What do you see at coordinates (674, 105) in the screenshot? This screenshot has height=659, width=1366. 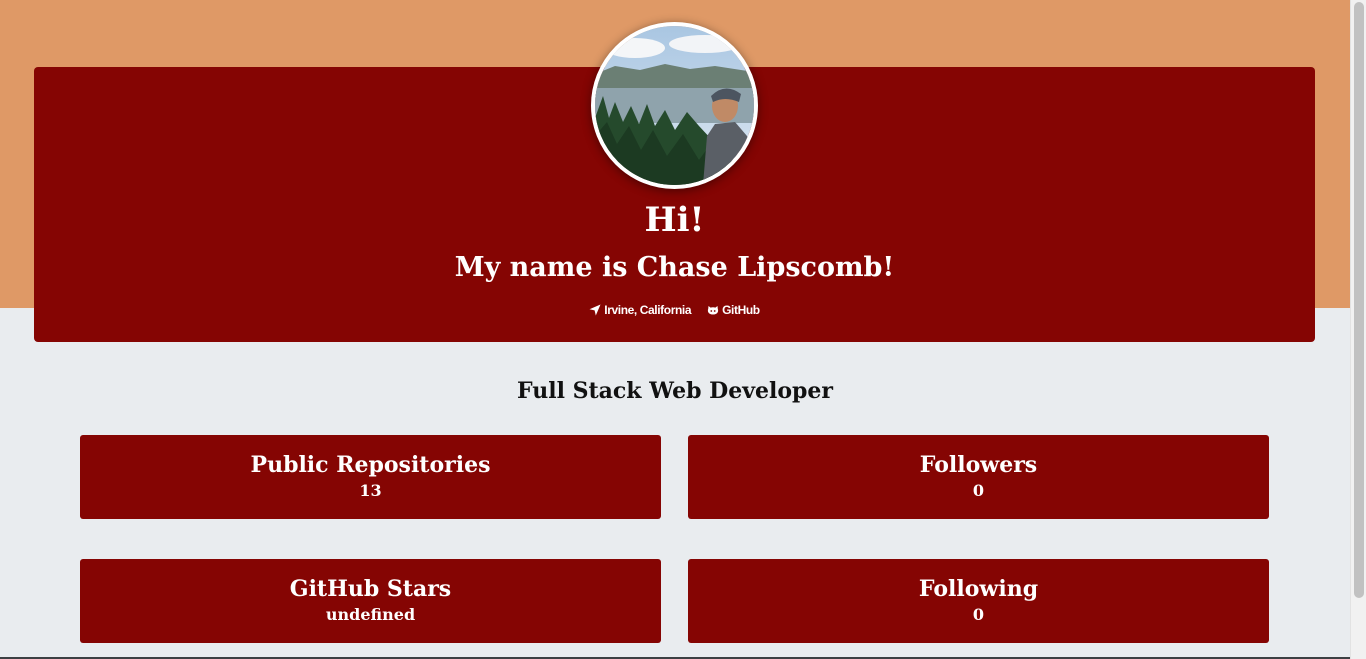 I see `profile-avatar` at bounding box center [674, 105].